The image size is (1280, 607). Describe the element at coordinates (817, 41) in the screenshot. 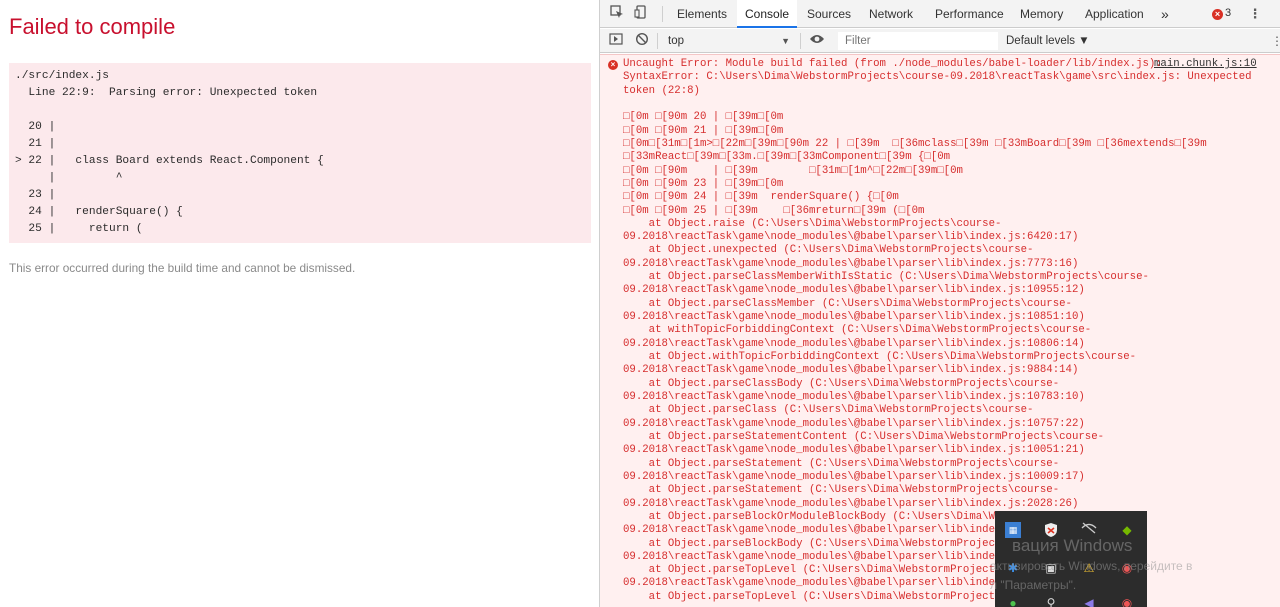

I see `live-expression-eye-icon` at that location.